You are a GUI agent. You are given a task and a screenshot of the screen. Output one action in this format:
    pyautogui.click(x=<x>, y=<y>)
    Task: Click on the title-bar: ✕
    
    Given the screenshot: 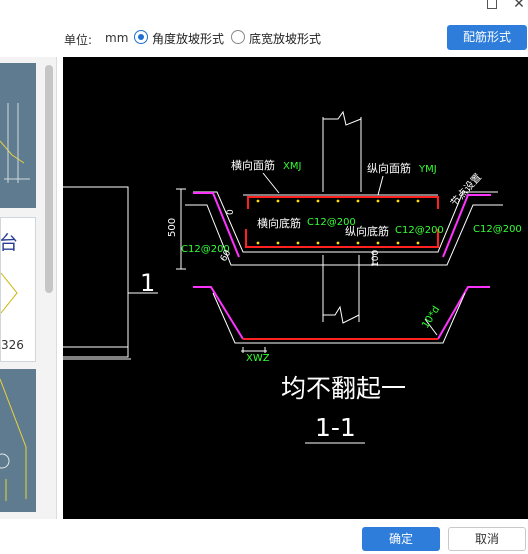 What is the action you would take?
    pyautogui.click(x=264, y=11)
    